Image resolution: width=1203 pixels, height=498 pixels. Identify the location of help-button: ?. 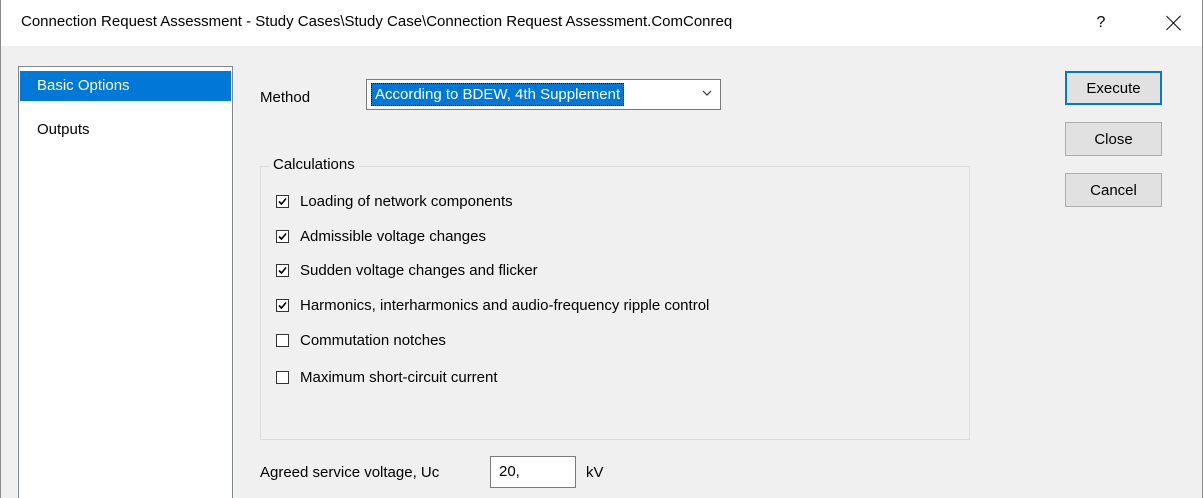
(1101, 23).